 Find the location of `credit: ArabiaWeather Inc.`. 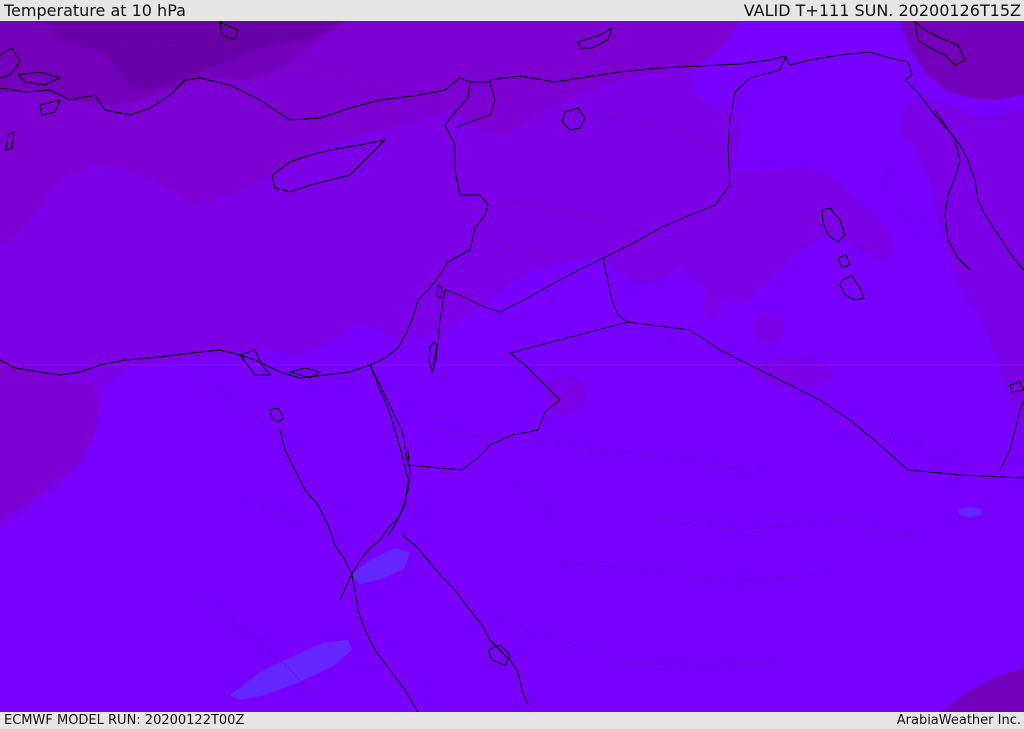

credit: ArabiaWeather Inc. is located at coordinates (958, 720).